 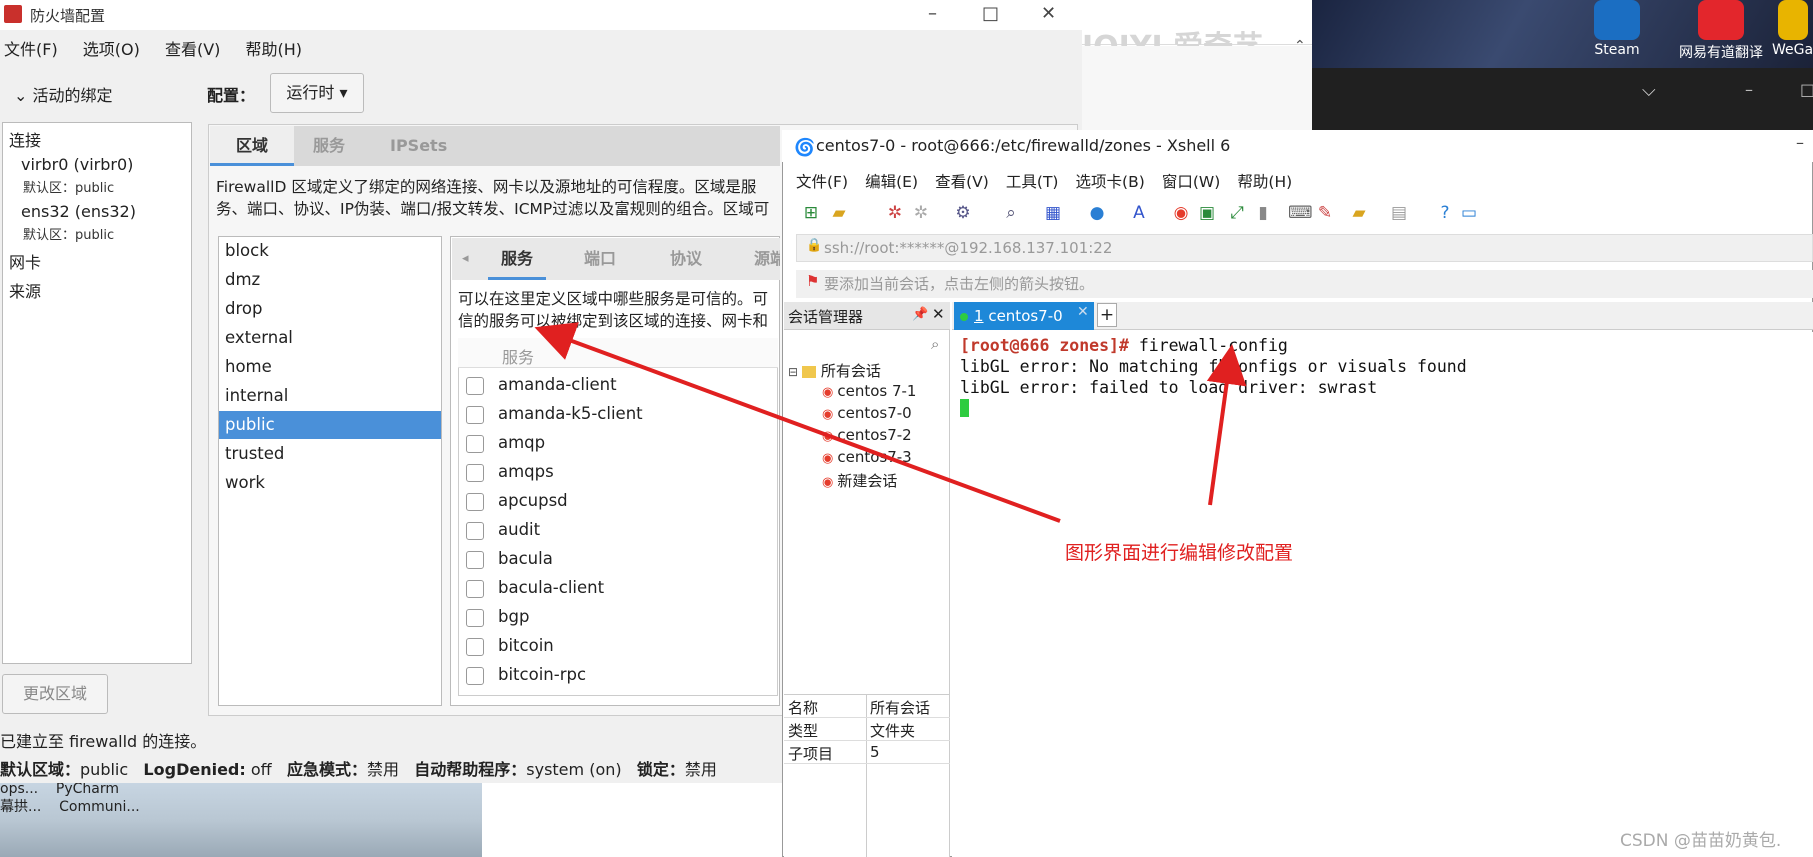 I want to click on zone-item: home, so click(x=330, y=367).